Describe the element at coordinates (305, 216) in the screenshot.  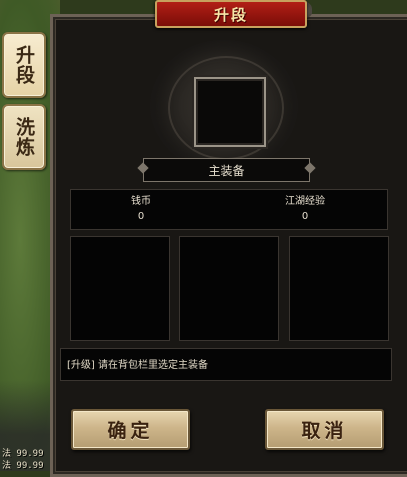
I see `experience-value: 0` at that location.